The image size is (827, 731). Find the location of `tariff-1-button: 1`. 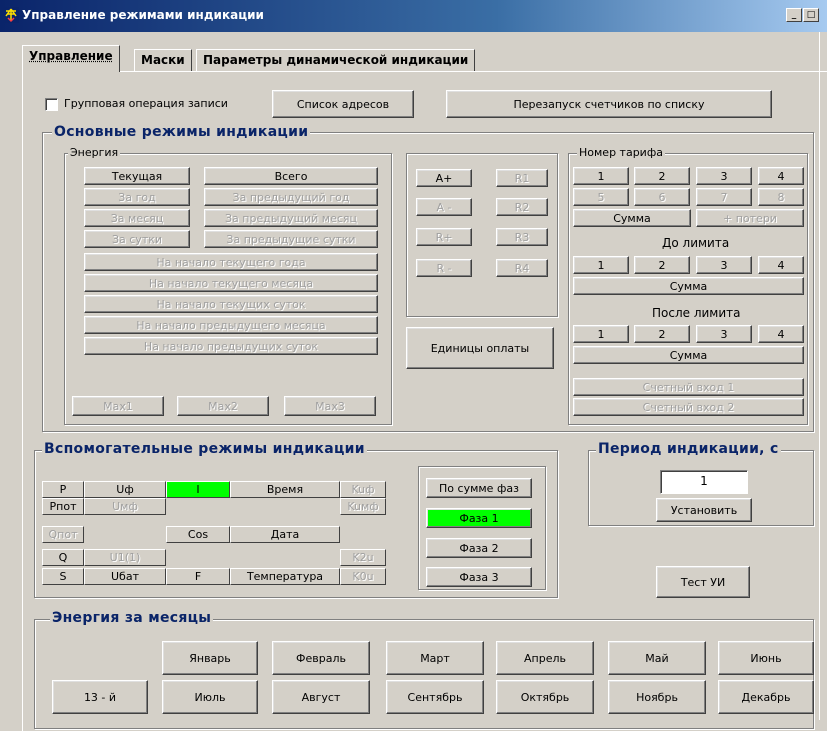

tariff-1-button: 1 is located at coordinates (601, 176).